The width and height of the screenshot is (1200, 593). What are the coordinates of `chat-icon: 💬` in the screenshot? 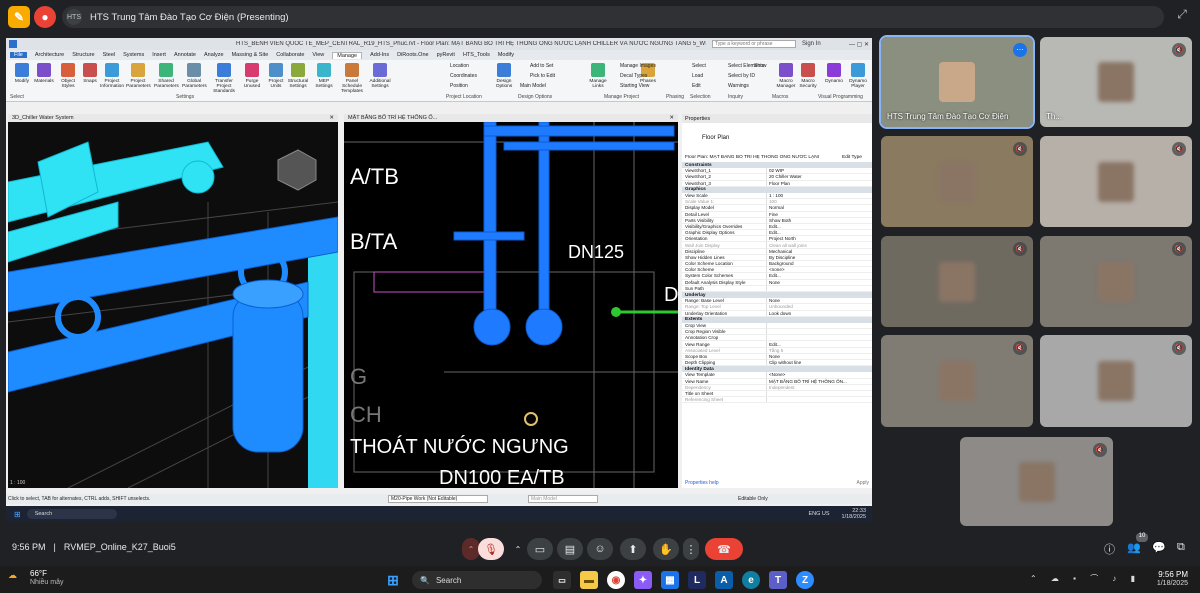 It's located at (1159, 547).